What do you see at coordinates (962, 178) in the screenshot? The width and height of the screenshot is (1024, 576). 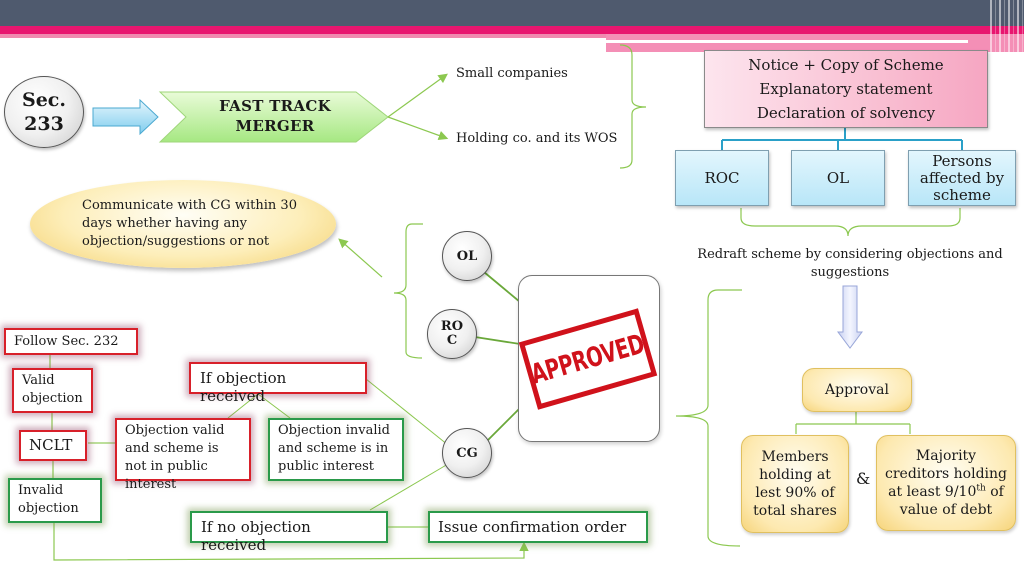 I see `recipient-persons-affected: Persons affected by scheme` at bounding box center [962, 178].